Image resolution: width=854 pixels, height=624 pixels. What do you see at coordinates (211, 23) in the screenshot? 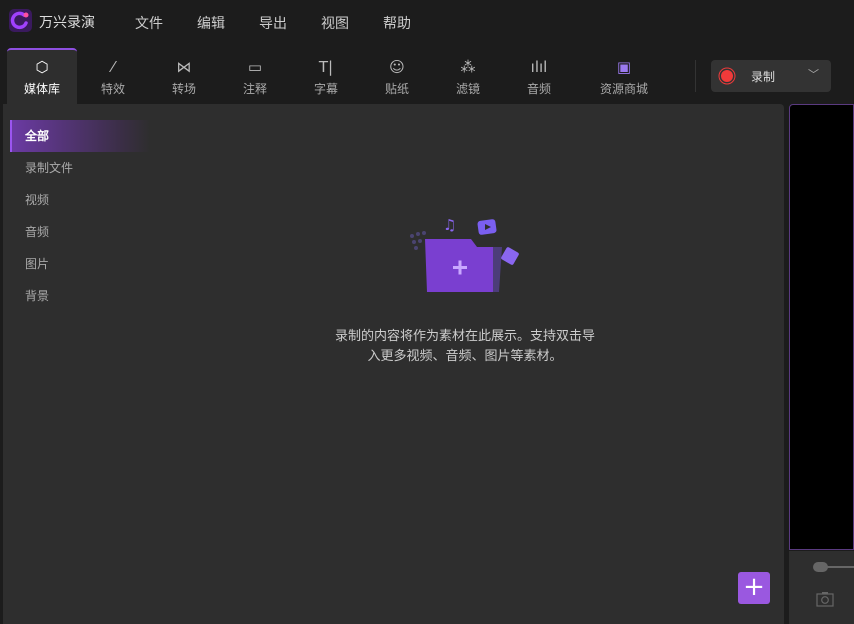
I see `menu-edit: 编辑` at bounding box center [211, 23].